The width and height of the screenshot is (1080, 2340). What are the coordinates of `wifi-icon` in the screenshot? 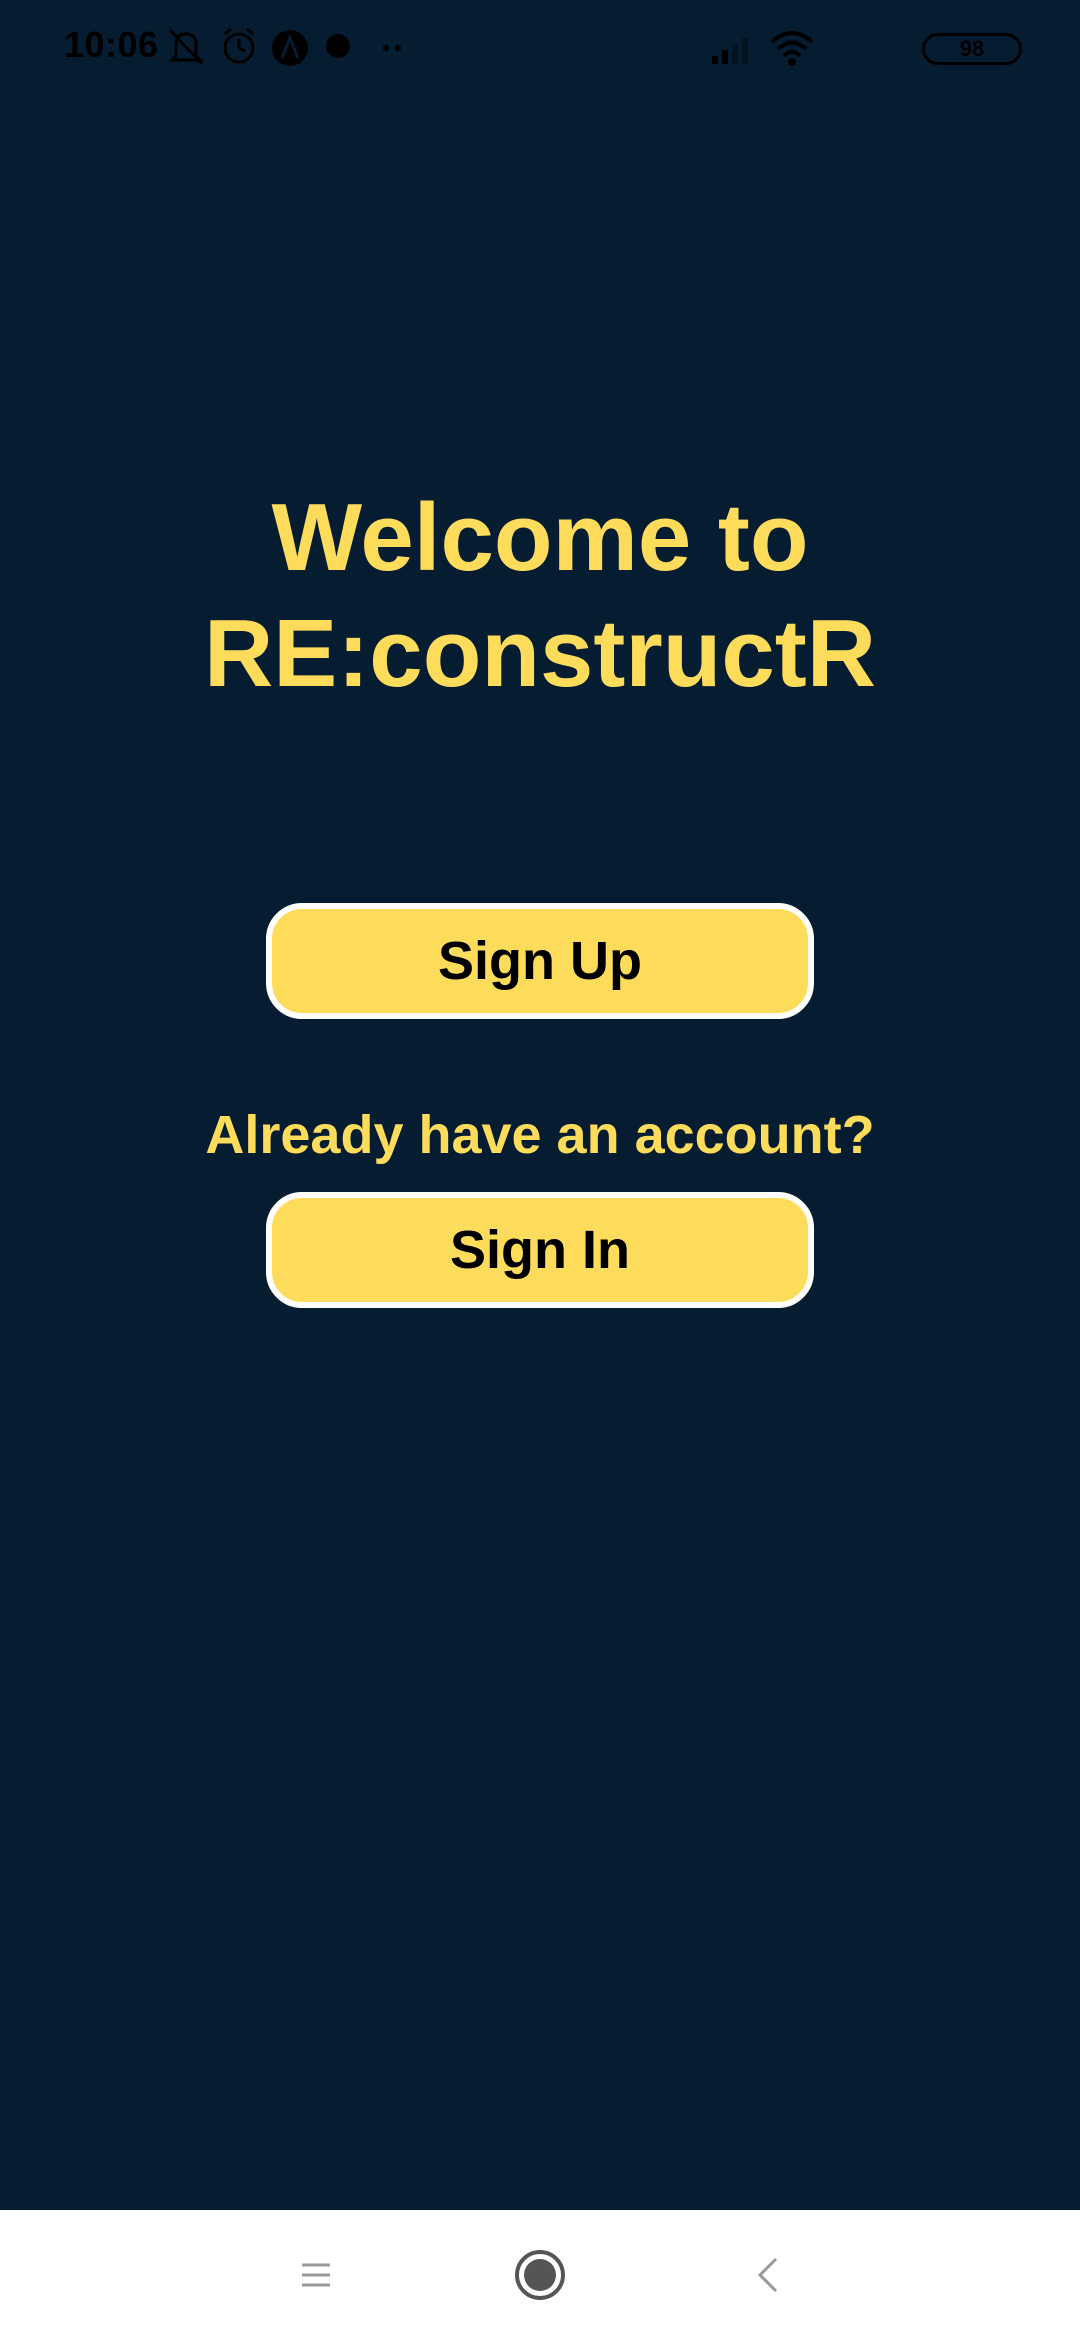 It's located at (792, 48).